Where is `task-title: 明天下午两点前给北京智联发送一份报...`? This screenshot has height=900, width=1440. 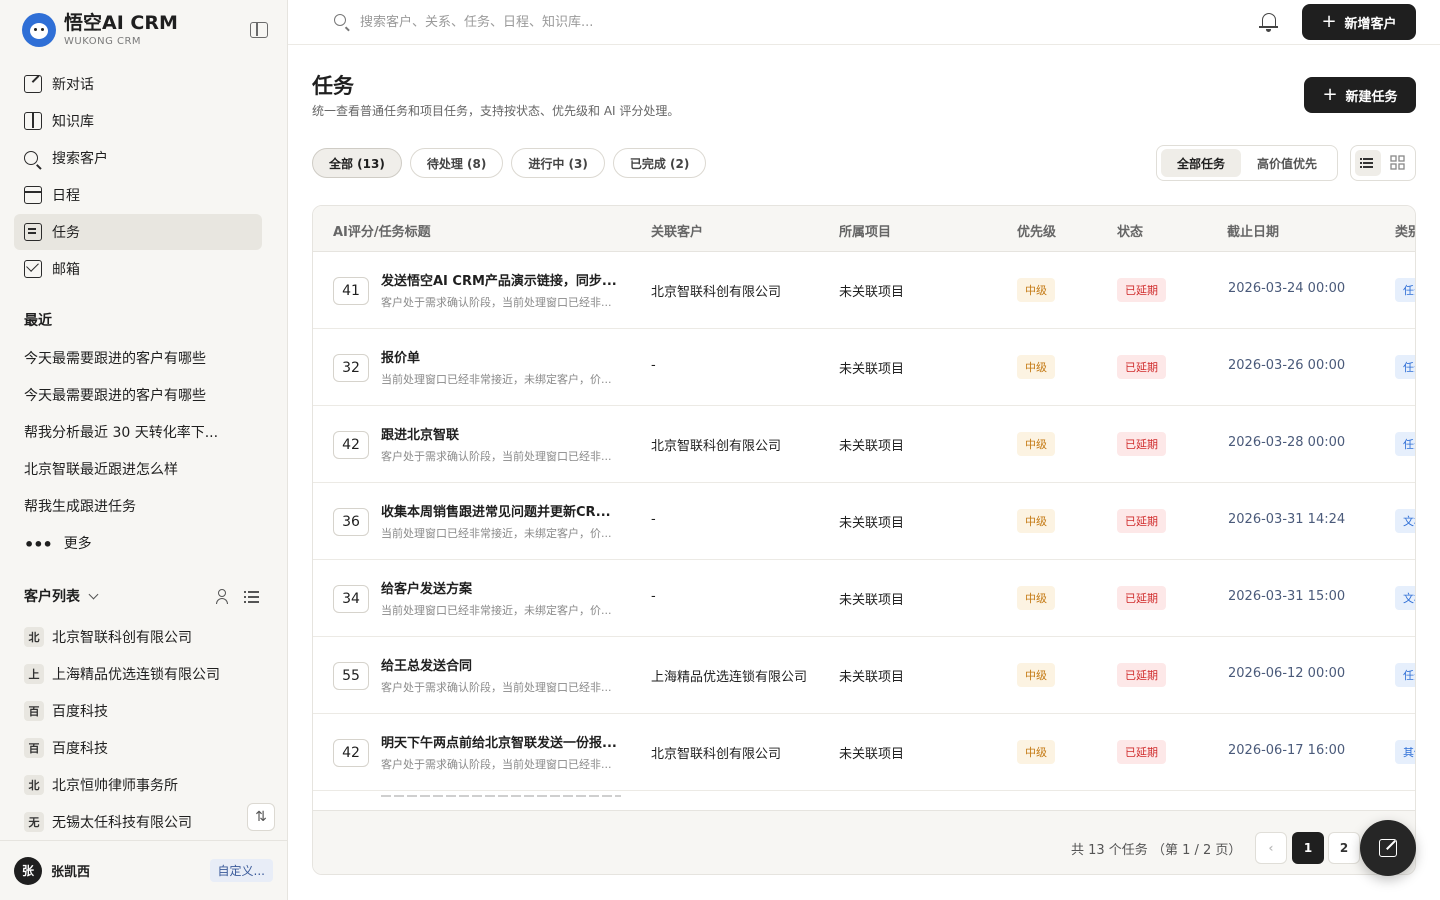
task-title: 明天下午两点前给北京智联发送一份报... is located at coordinates (507, 741).